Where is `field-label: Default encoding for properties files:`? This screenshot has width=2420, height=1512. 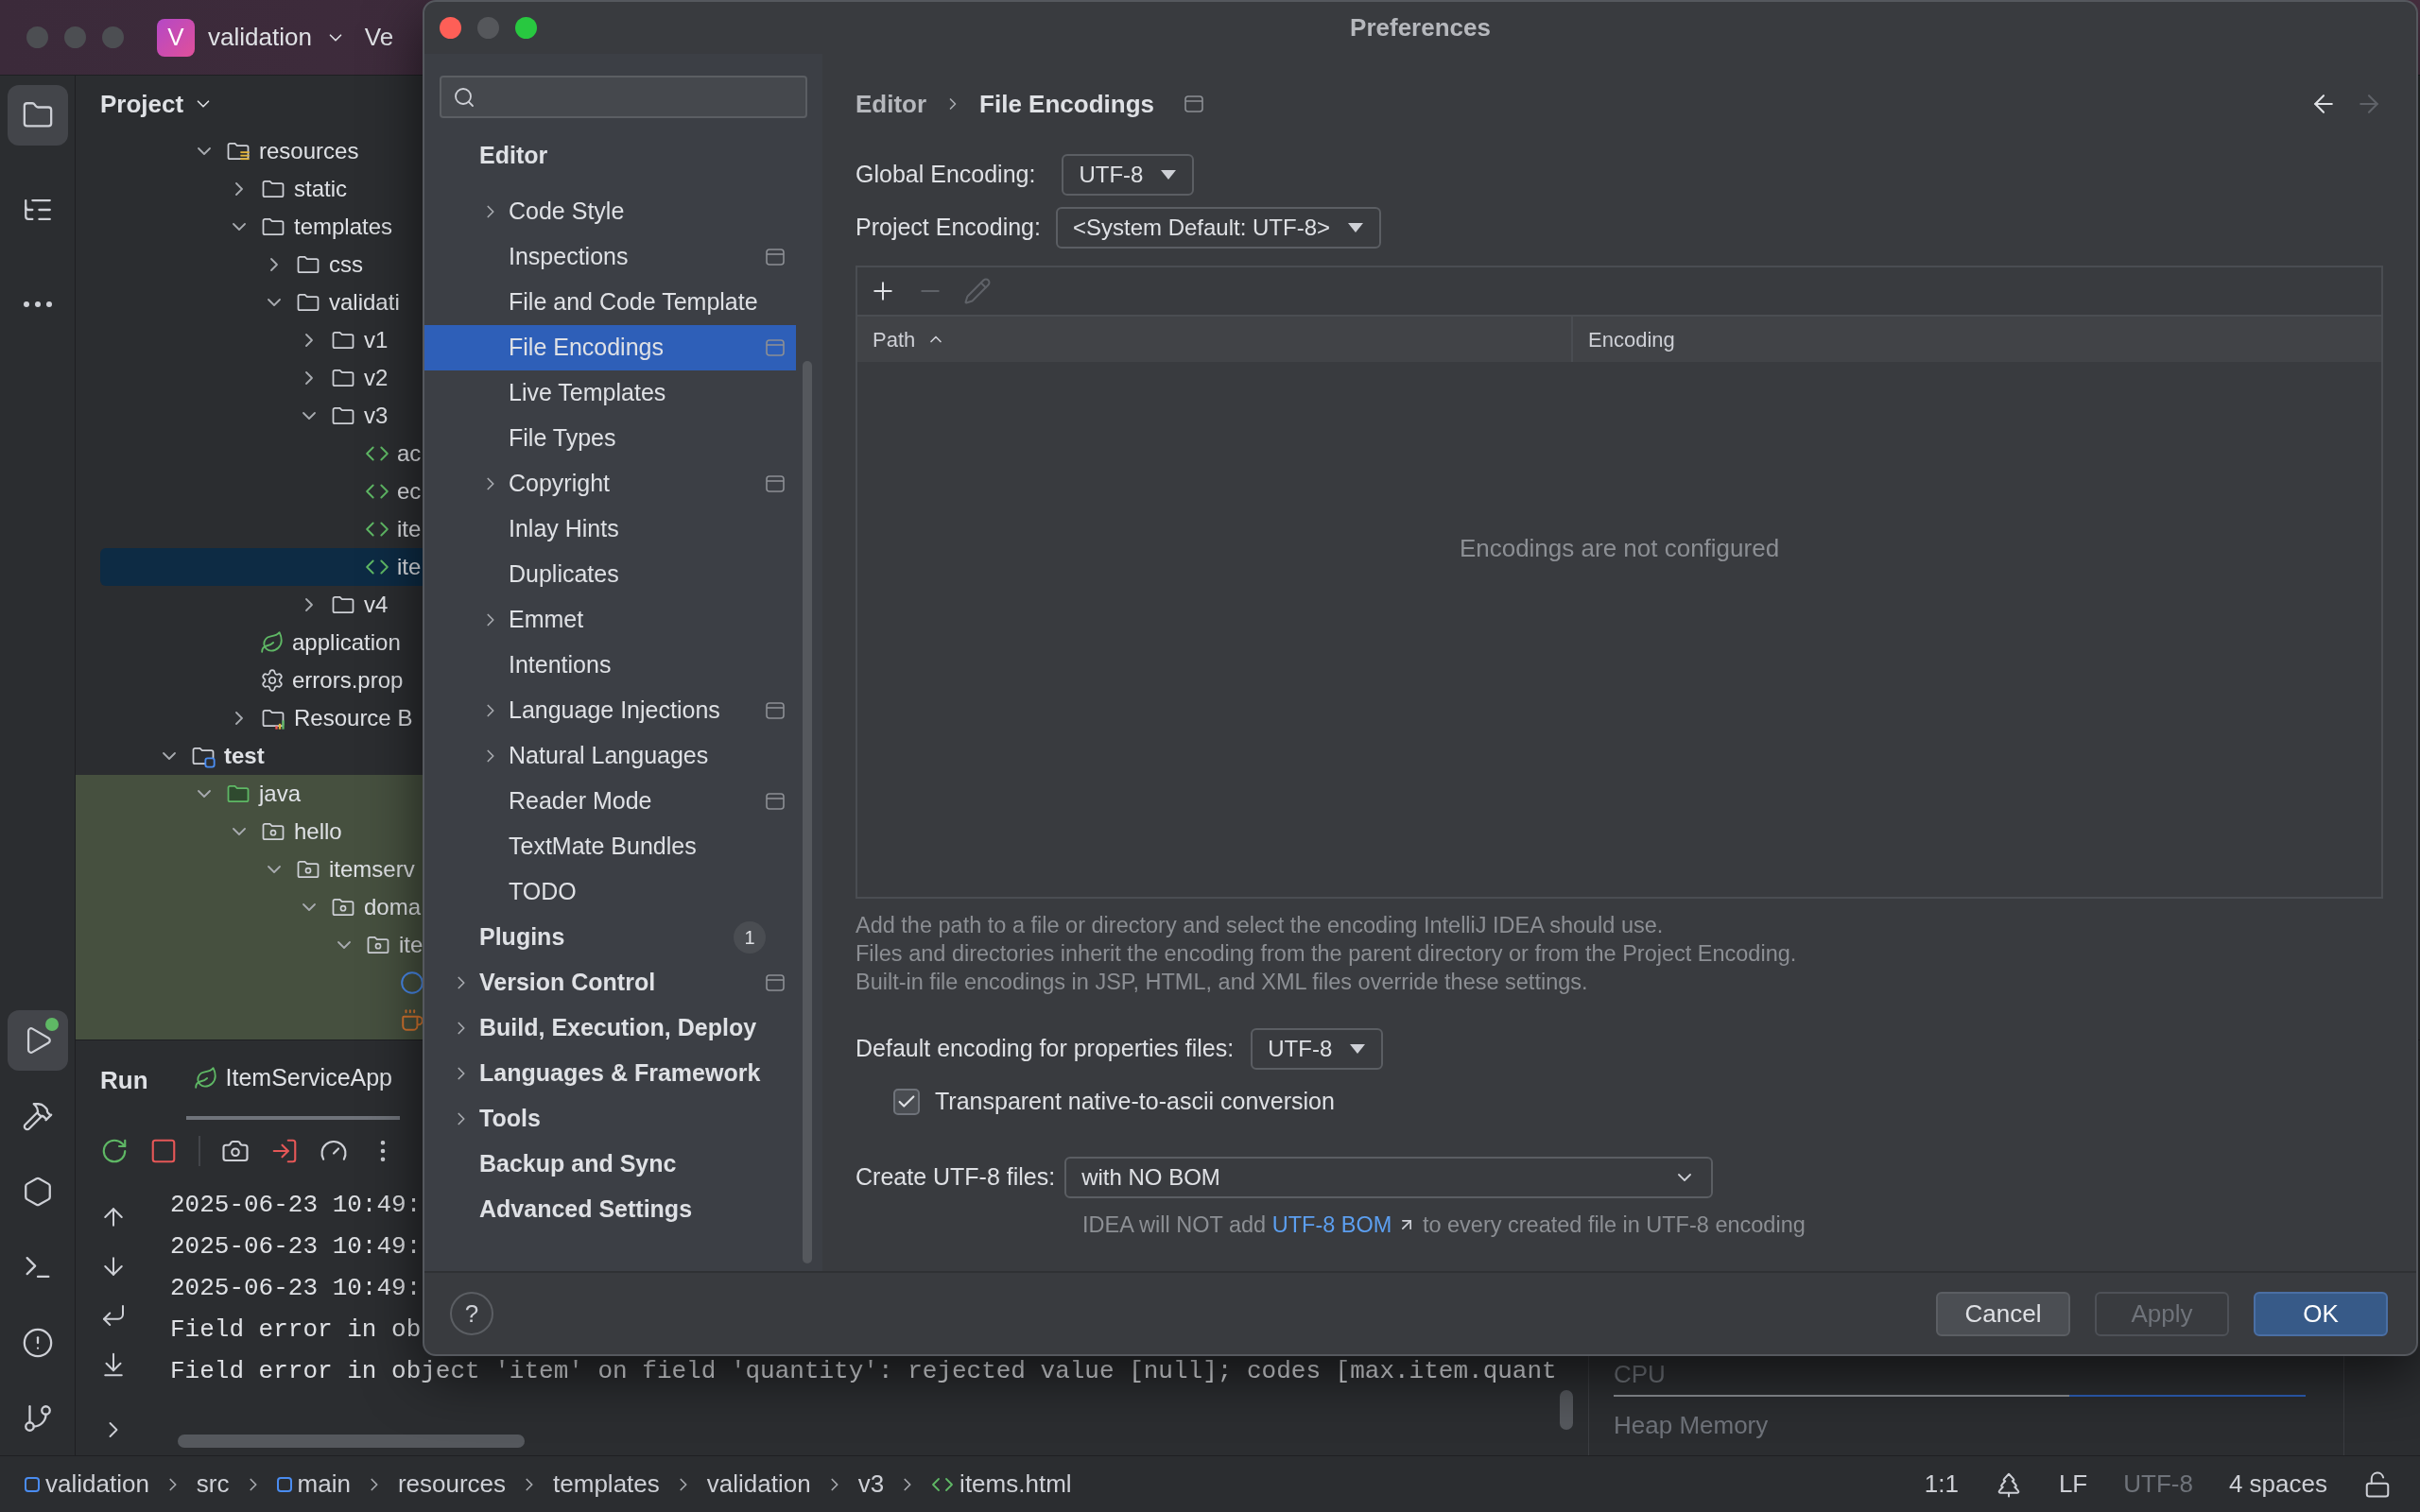 field-label: Default encoding for properties files: is located at coordinates (1046, 1049).